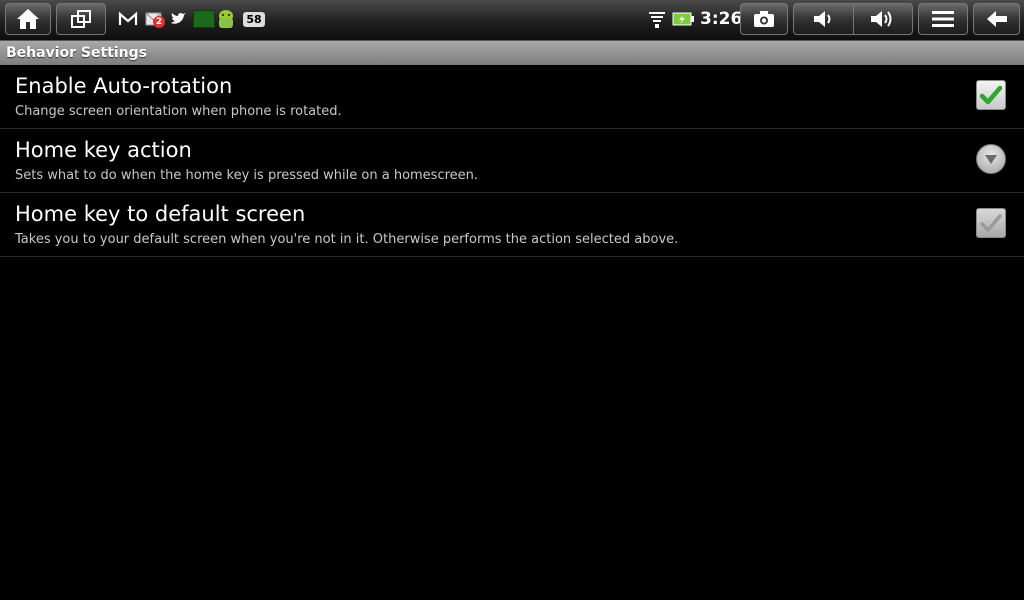 The height and width of the screenshot is (600, 1024). I want to click on back-button, so click(996, 19).